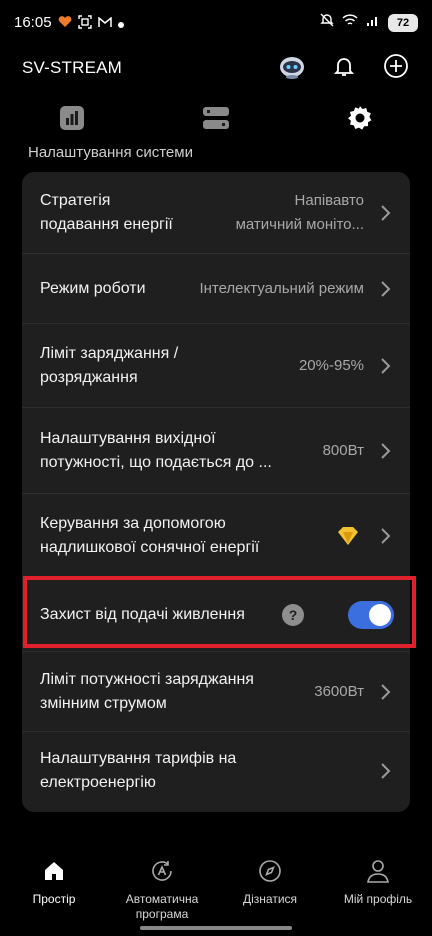  I want to click on chart-icon, so click(72, 118).